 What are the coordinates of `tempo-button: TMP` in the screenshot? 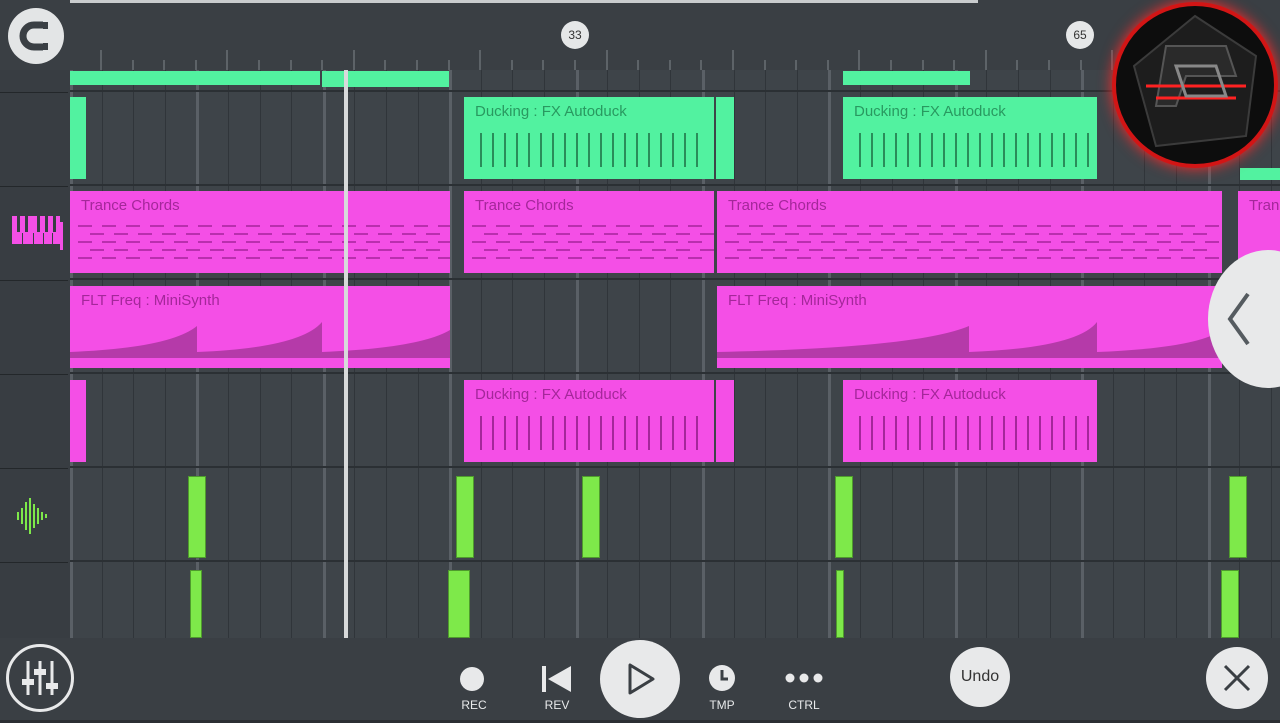 It's located at (722, 688).